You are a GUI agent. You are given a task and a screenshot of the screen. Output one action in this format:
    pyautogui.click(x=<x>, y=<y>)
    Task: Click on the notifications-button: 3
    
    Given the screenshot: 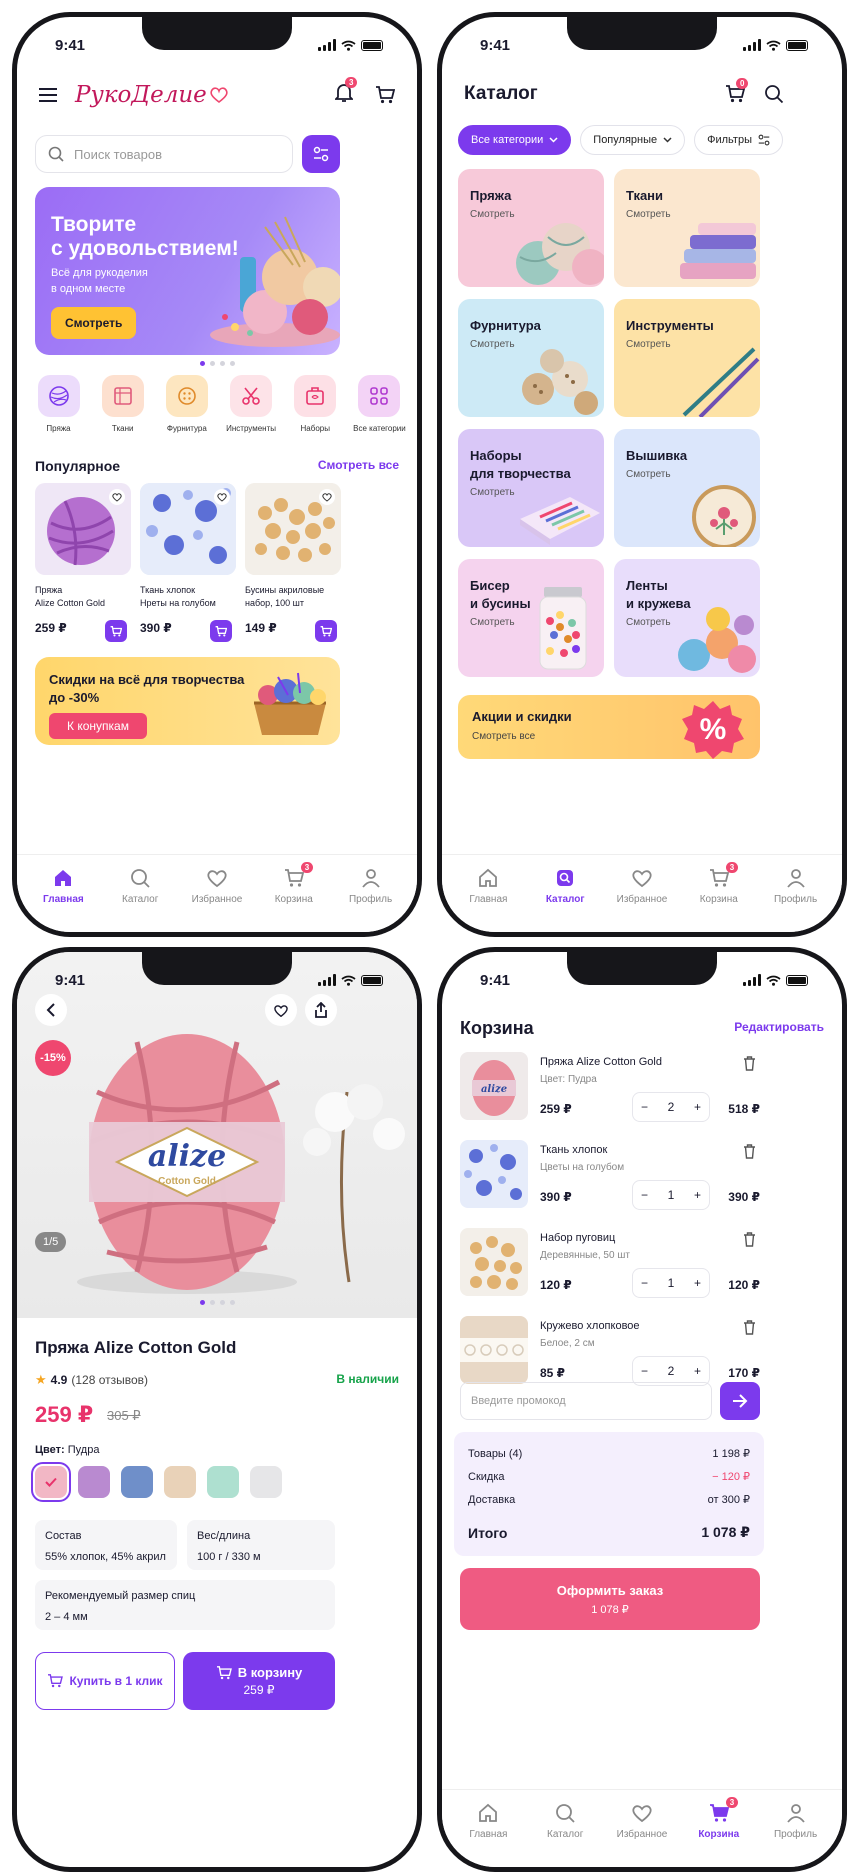 What is the action you would take?
    pyautogui.click(x=345, y=92)
    